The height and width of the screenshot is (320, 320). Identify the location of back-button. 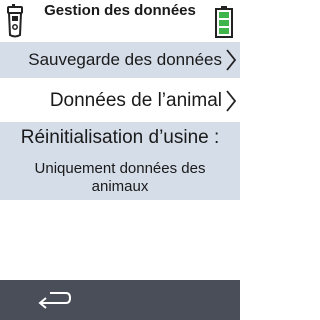
(54, 300).